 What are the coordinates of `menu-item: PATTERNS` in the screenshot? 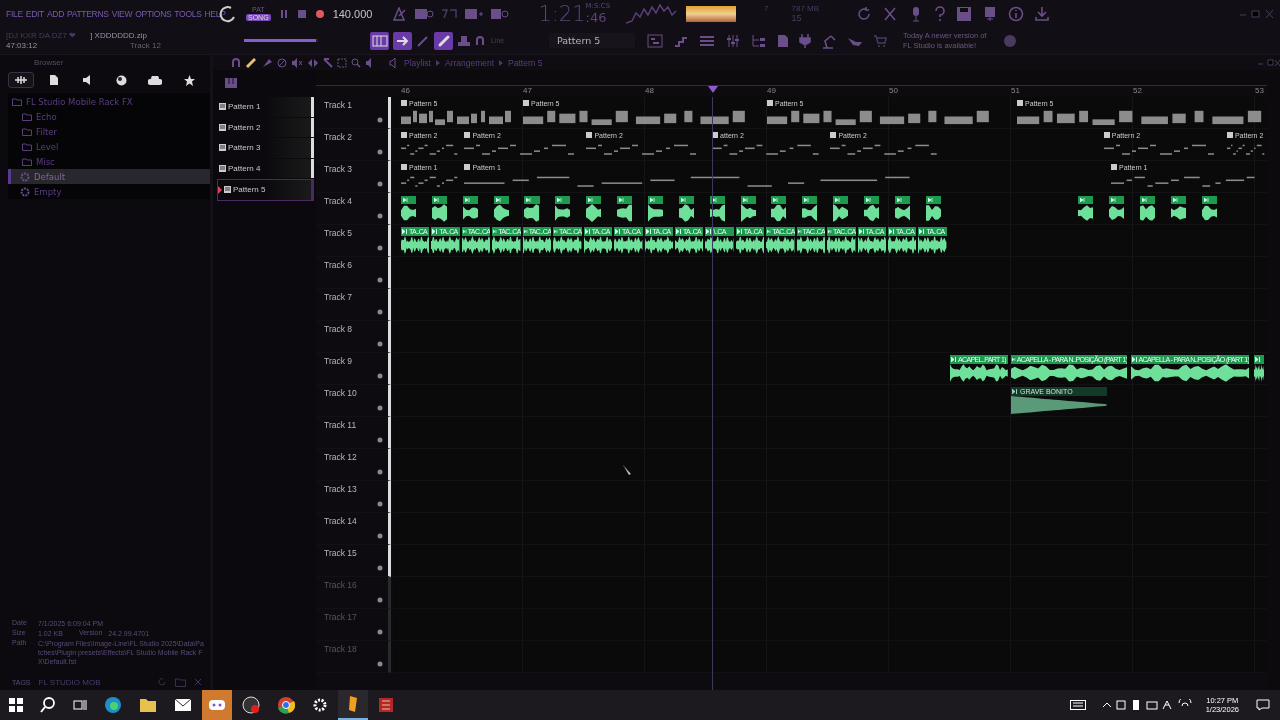 It's located at (88, 13).